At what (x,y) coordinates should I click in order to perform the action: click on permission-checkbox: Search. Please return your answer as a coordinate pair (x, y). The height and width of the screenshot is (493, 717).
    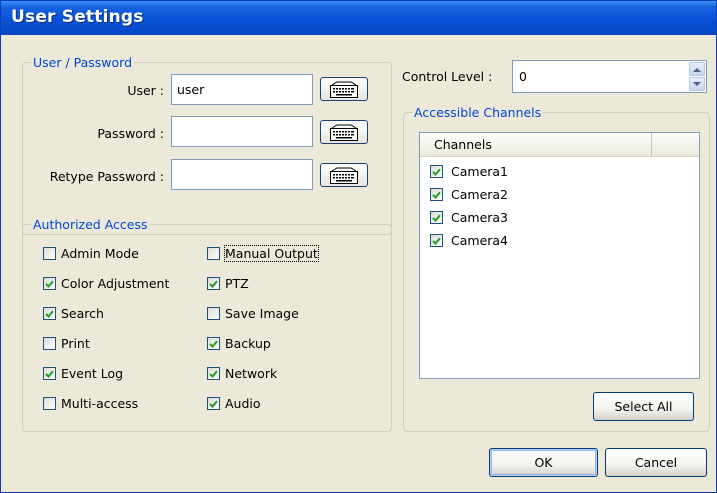
    Looking at the image, I should click on (73, 313).